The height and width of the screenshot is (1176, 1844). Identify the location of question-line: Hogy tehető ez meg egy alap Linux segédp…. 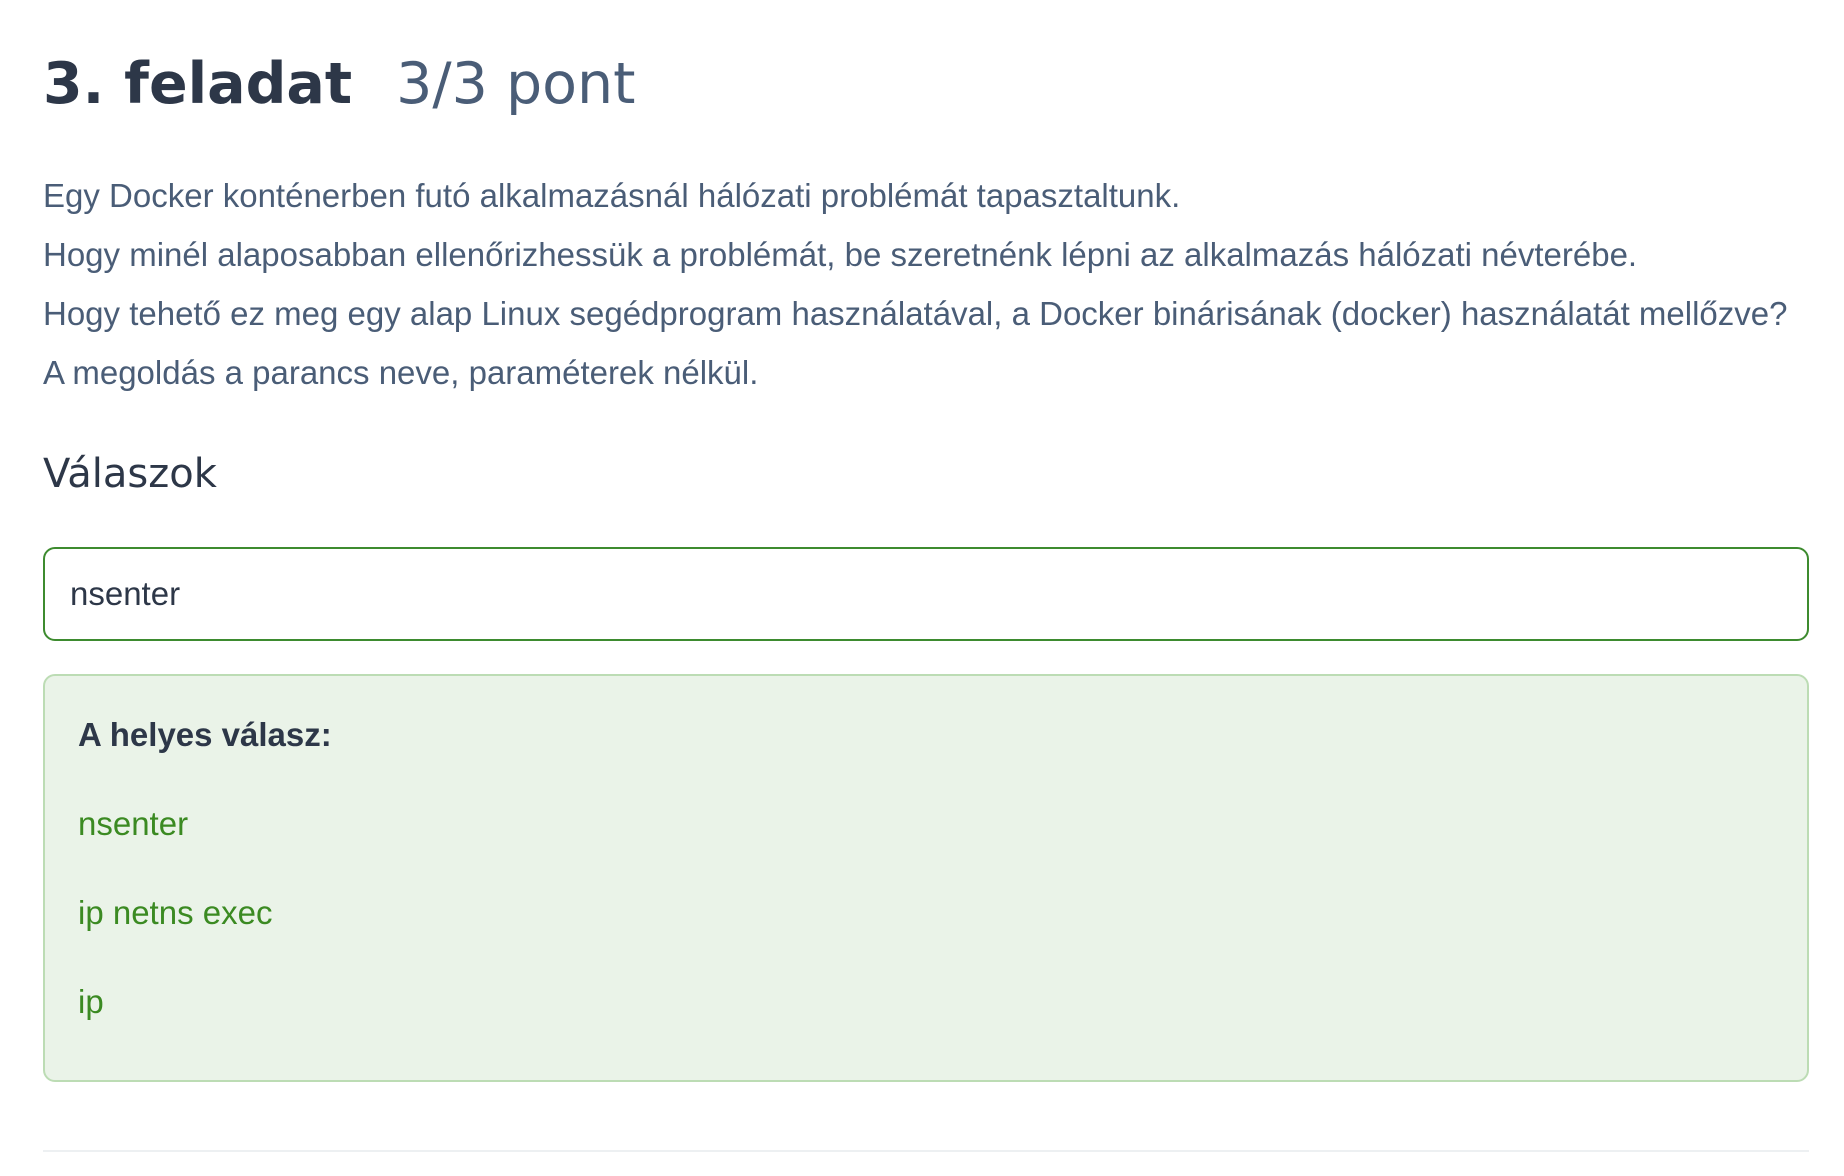
(915, 313).